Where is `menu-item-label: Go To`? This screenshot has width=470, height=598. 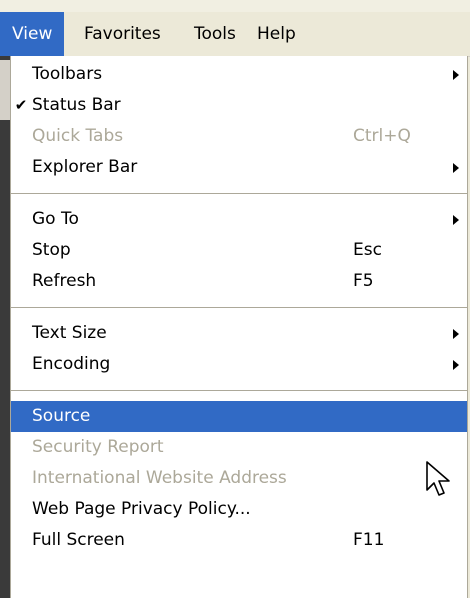 menu-item-label: Go To is located at coordinates (55, 219).